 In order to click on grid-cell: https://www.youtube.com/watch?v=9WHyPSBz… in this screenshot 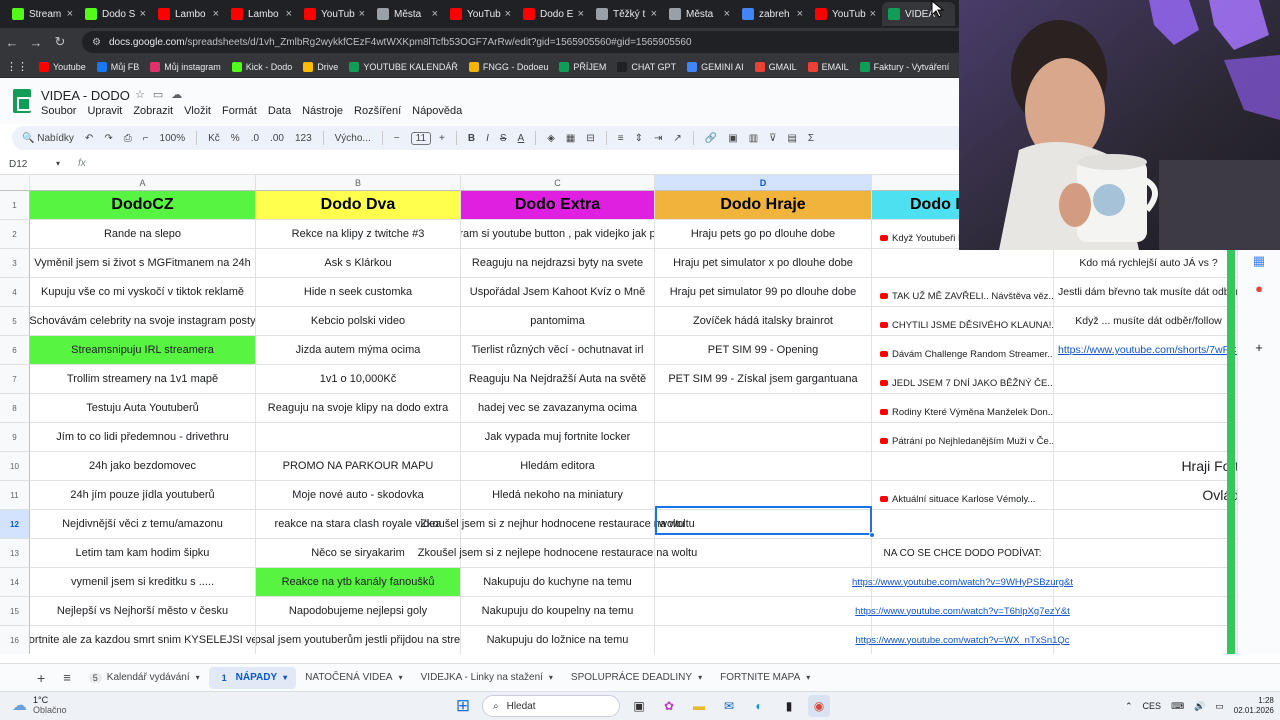, I will do `click(962, 582)`.